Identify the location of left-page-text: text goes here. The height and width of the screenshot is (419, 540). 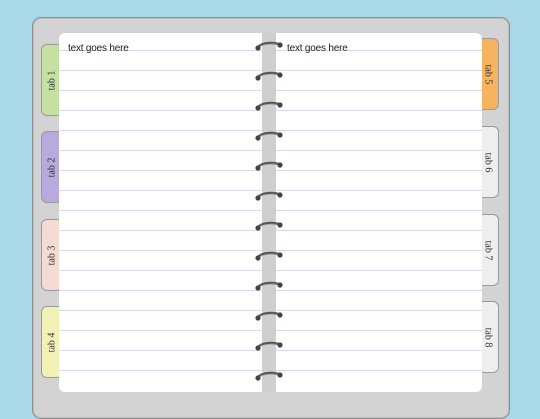
(98, 48).